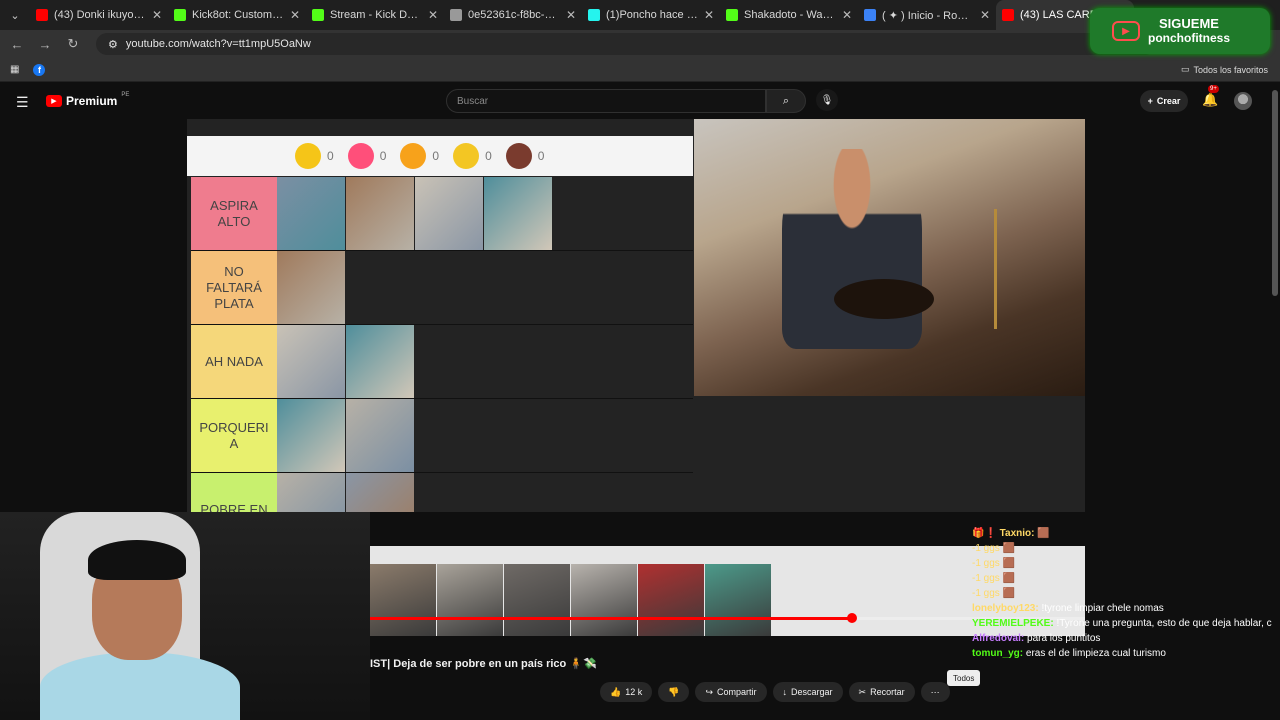 The width and height of the screenshot is (1280, 720). What do you see at coordinates (17, 44) in the screenshot?
I see `back-icon: ←` at bounding box center [17, 44].